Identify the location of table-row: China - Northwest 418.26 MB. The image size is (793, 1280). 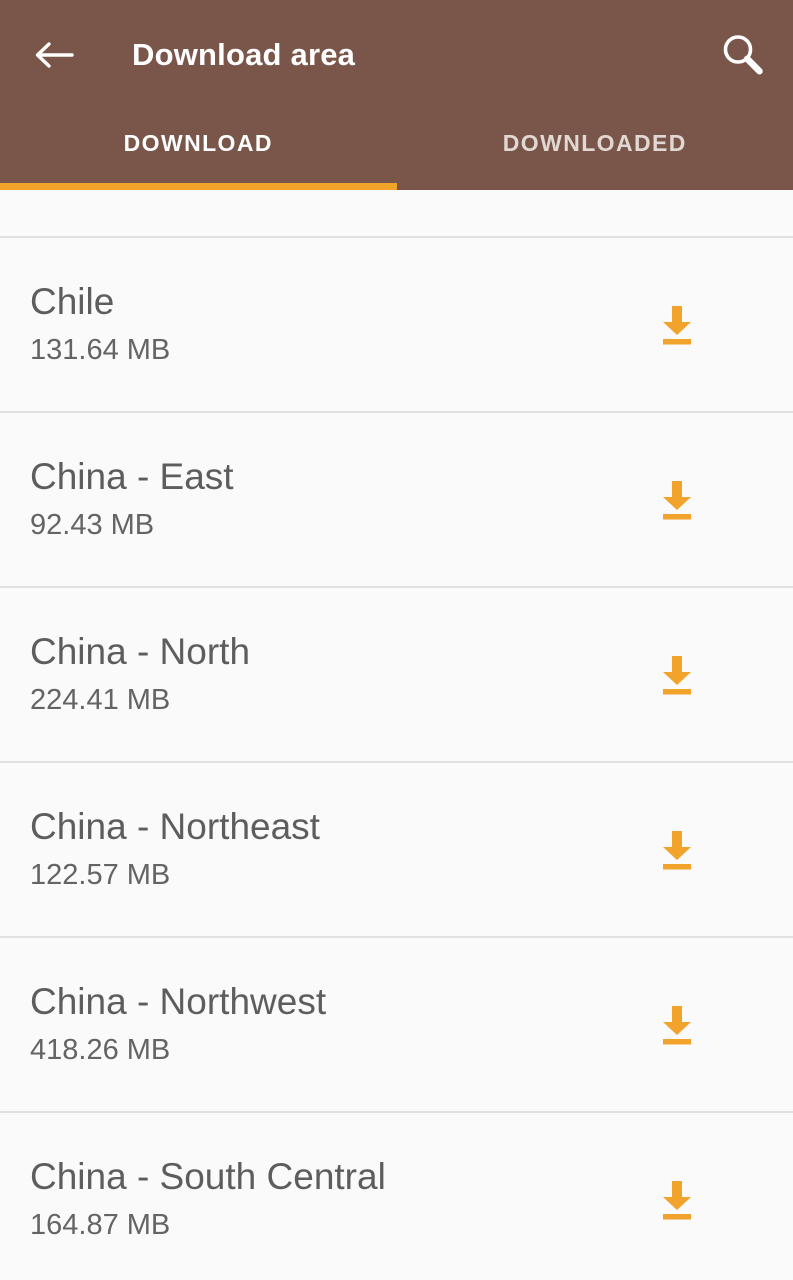
(396, 1025).